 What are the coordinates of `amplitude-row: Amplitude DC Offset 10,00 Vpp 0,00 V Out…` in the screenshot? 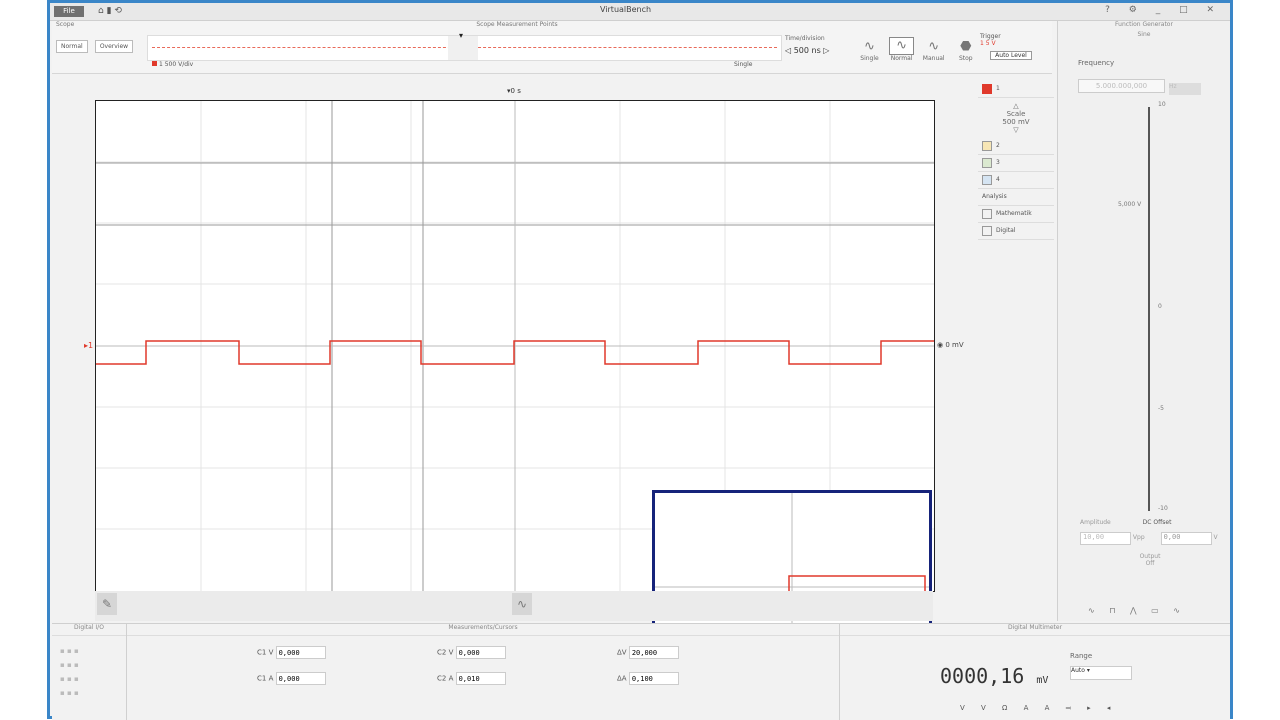 It's located at (1150, 543).